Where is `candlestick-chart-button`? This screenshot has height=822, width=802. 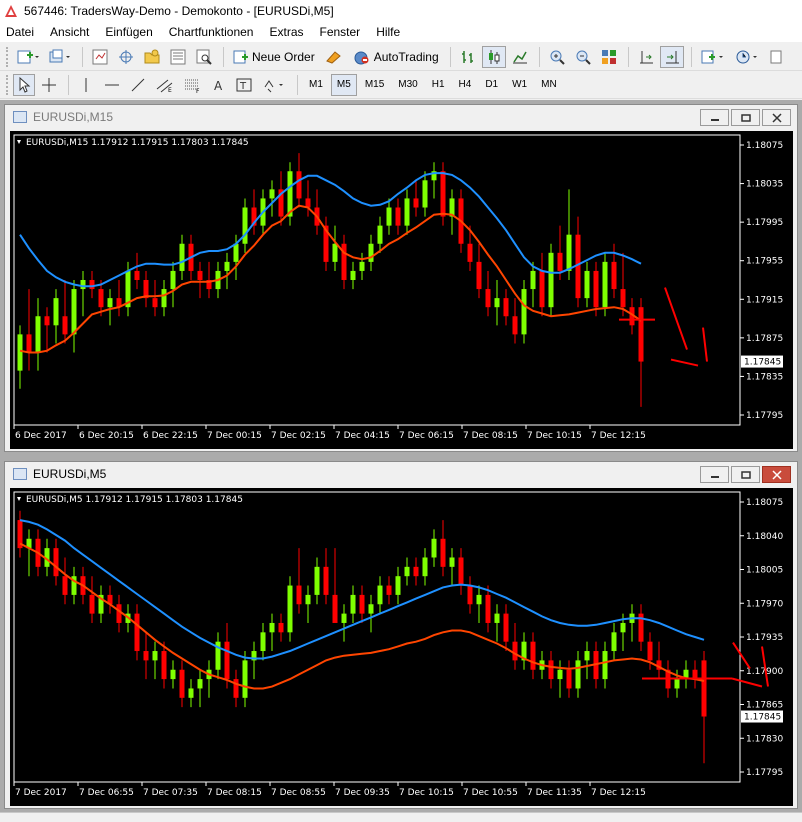 candlestick-chart-button is located at coordinates (493, 56).